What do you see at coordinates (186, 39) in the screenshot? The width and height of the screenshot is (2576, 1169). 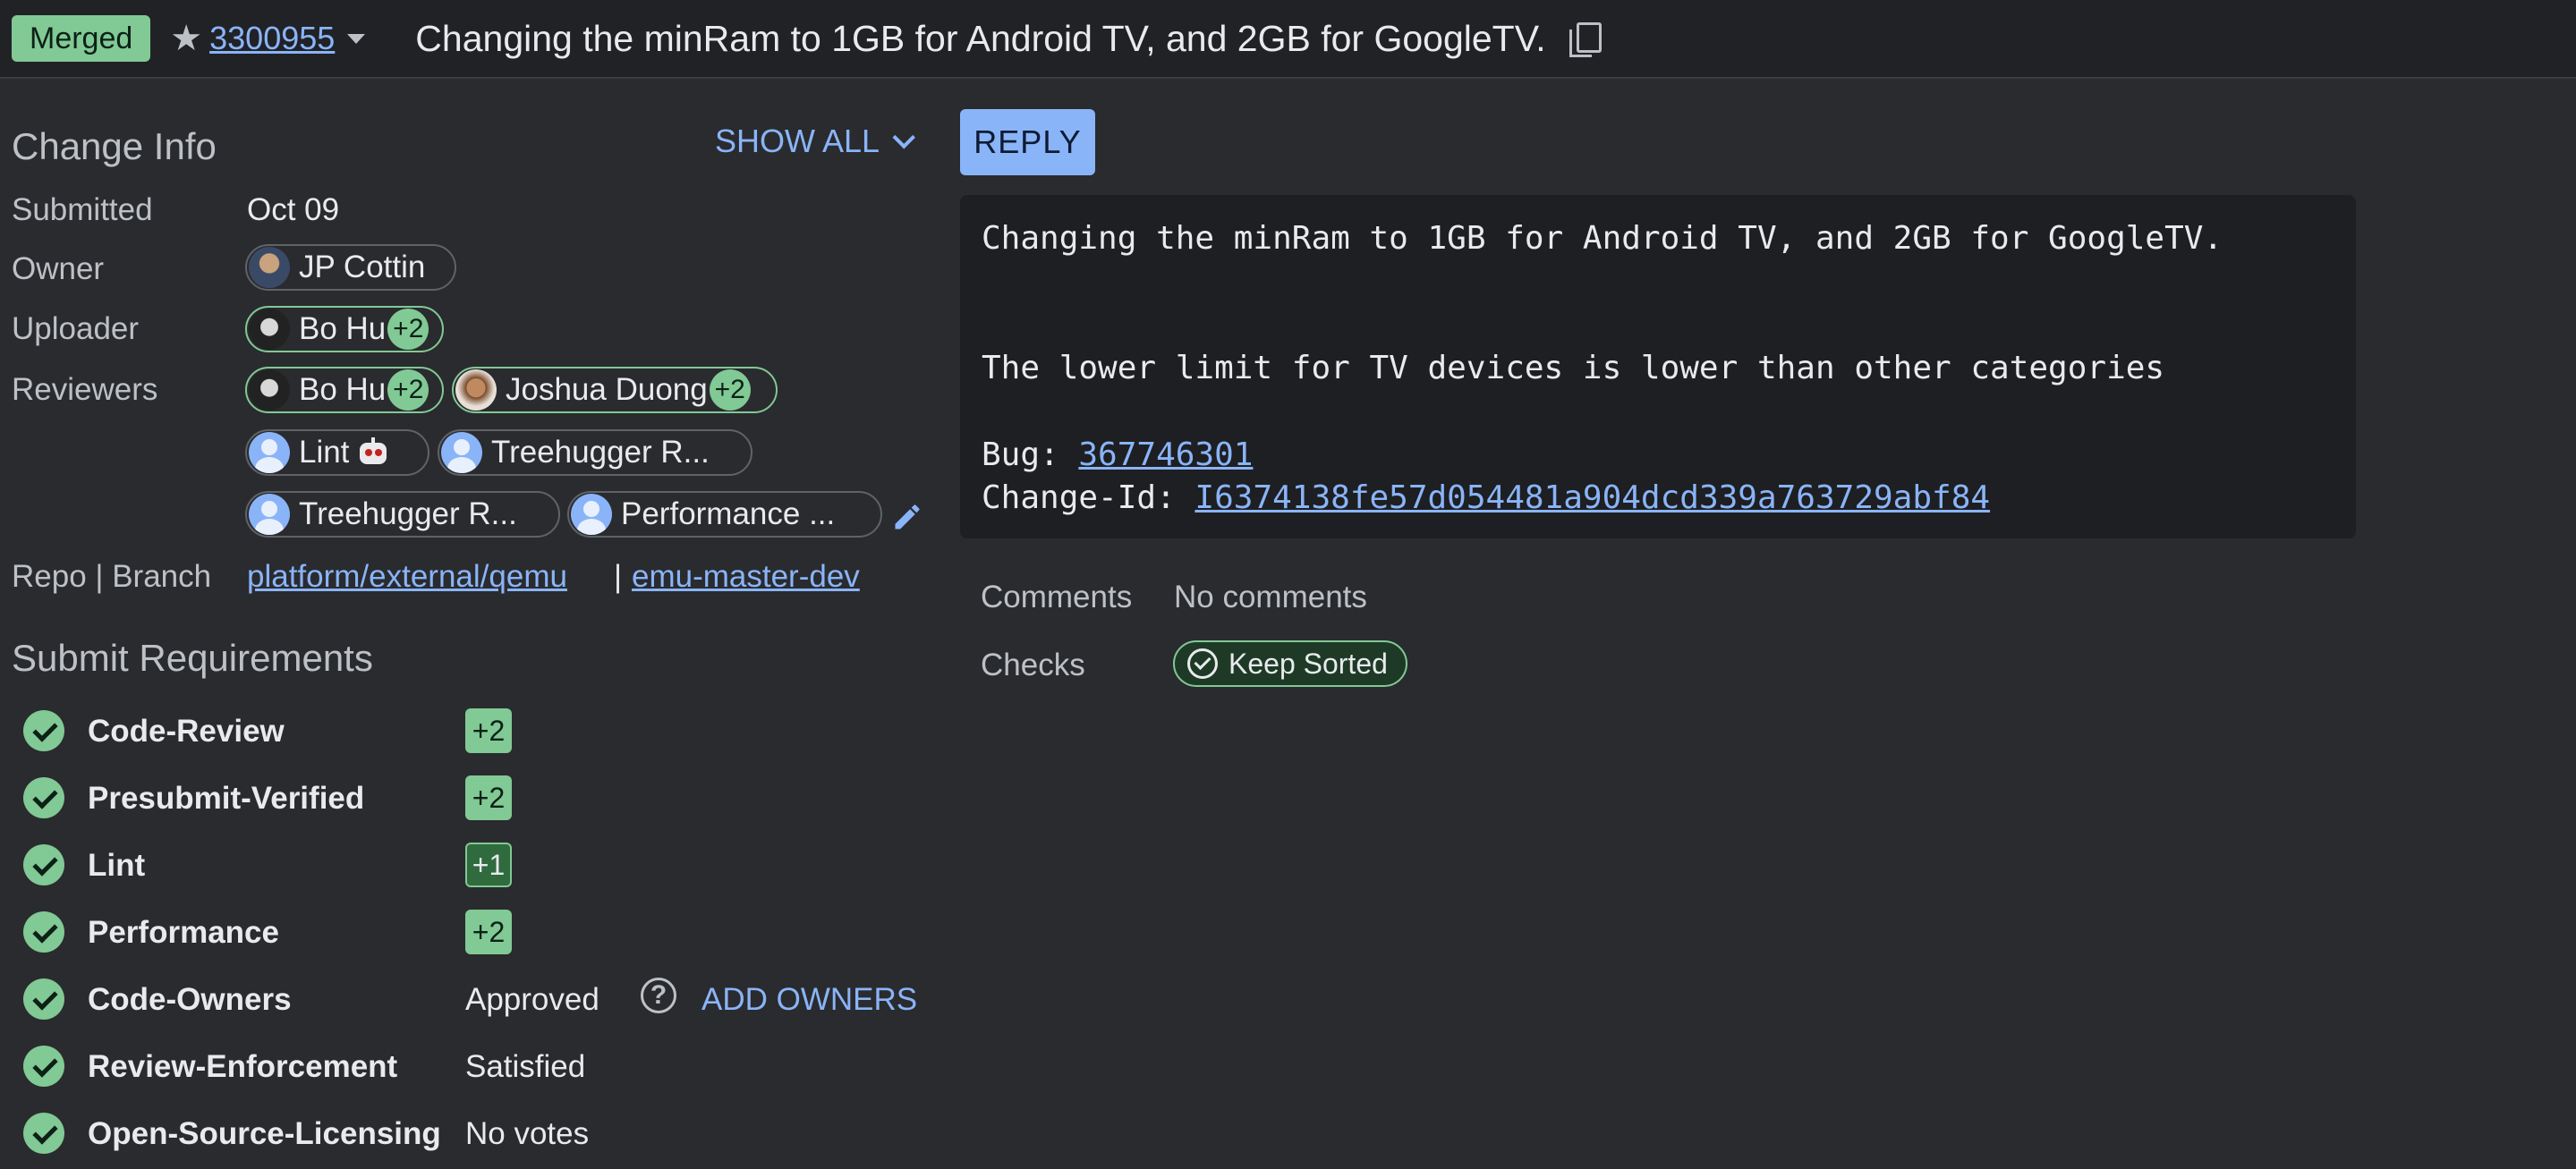 I see `star-icon: ★` at bounding box center [186, 39].